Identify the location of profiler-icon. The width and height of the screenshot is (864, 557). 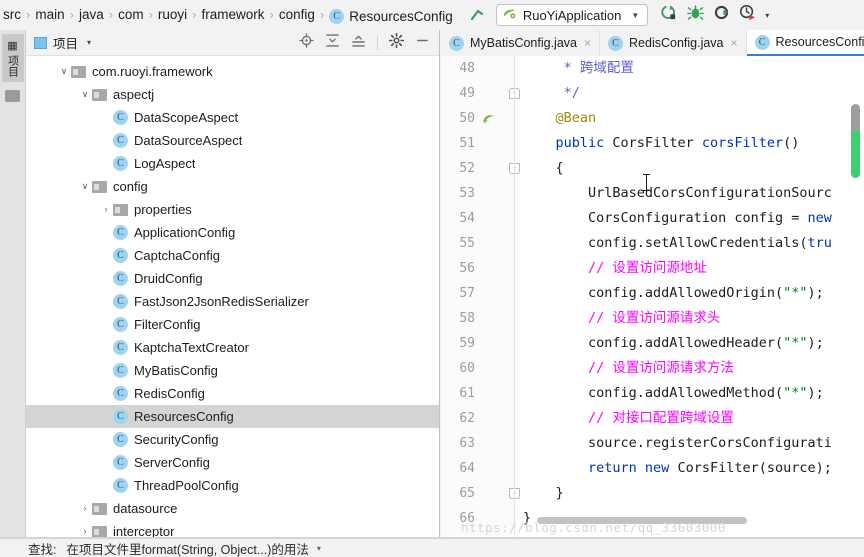
(747, 15).